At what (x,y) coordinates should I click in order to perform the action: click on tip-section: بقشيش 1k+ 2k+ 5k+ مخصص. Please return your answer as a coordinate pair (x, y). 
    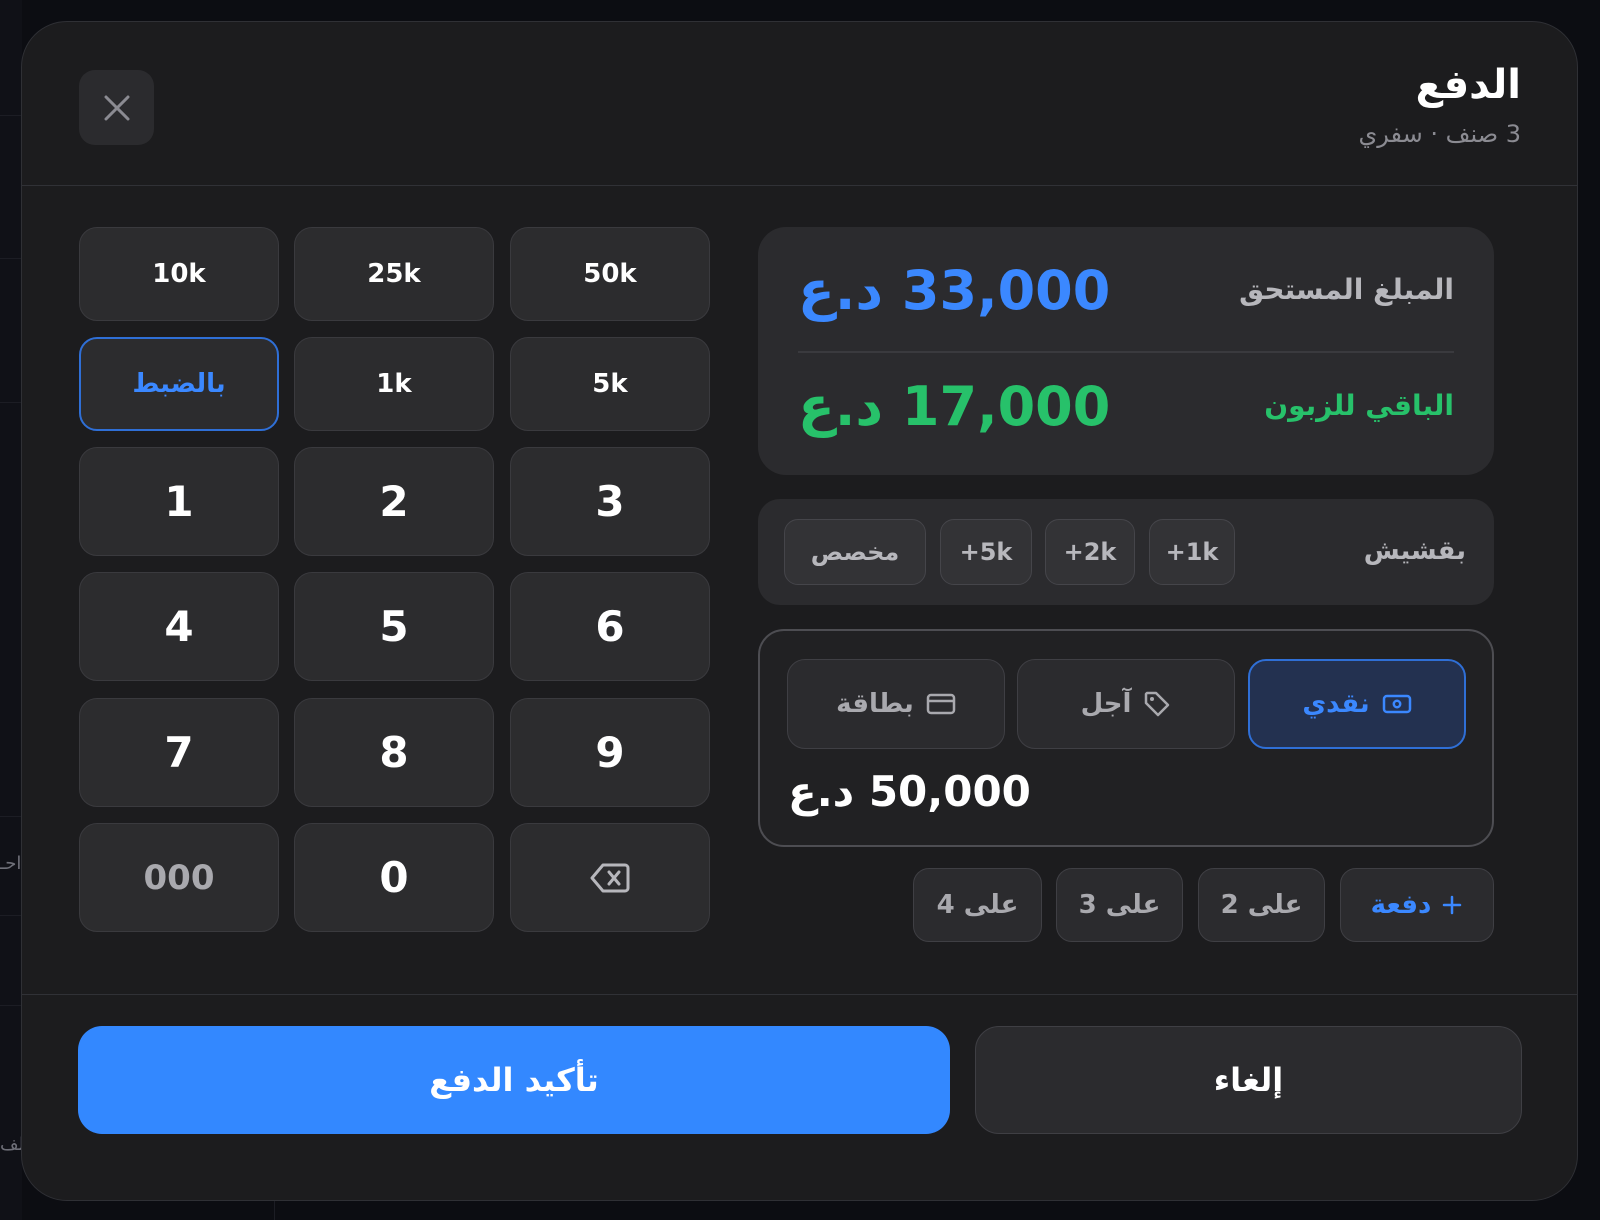
    Looking at the image, I should click on (1126, 552).